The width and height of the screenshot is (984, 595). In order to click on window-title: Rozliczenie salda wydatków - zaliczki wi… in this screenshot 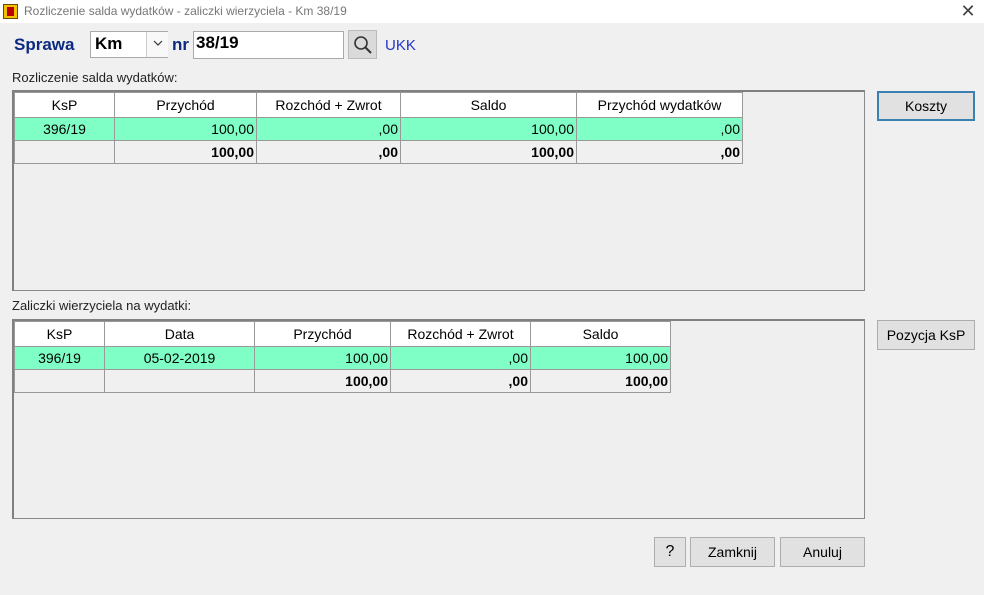, I will do `click(185, 11)`.